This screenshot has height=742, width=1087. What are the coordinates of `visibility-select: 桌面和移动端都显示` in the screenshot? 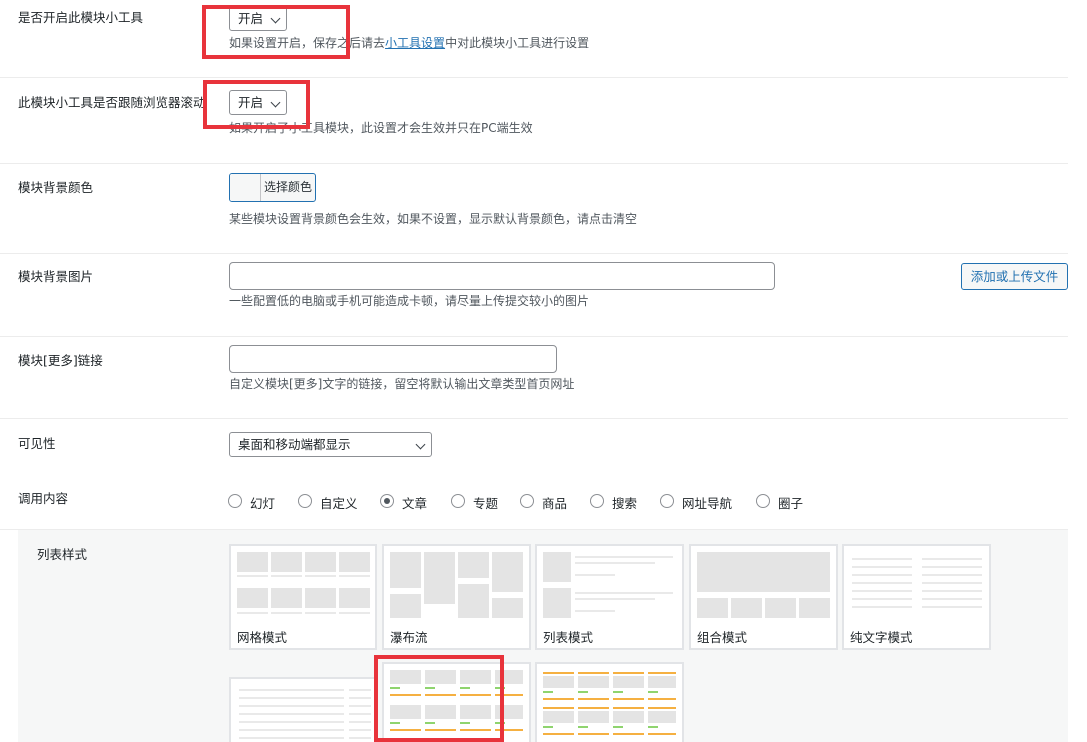 It's located at (330, 444).